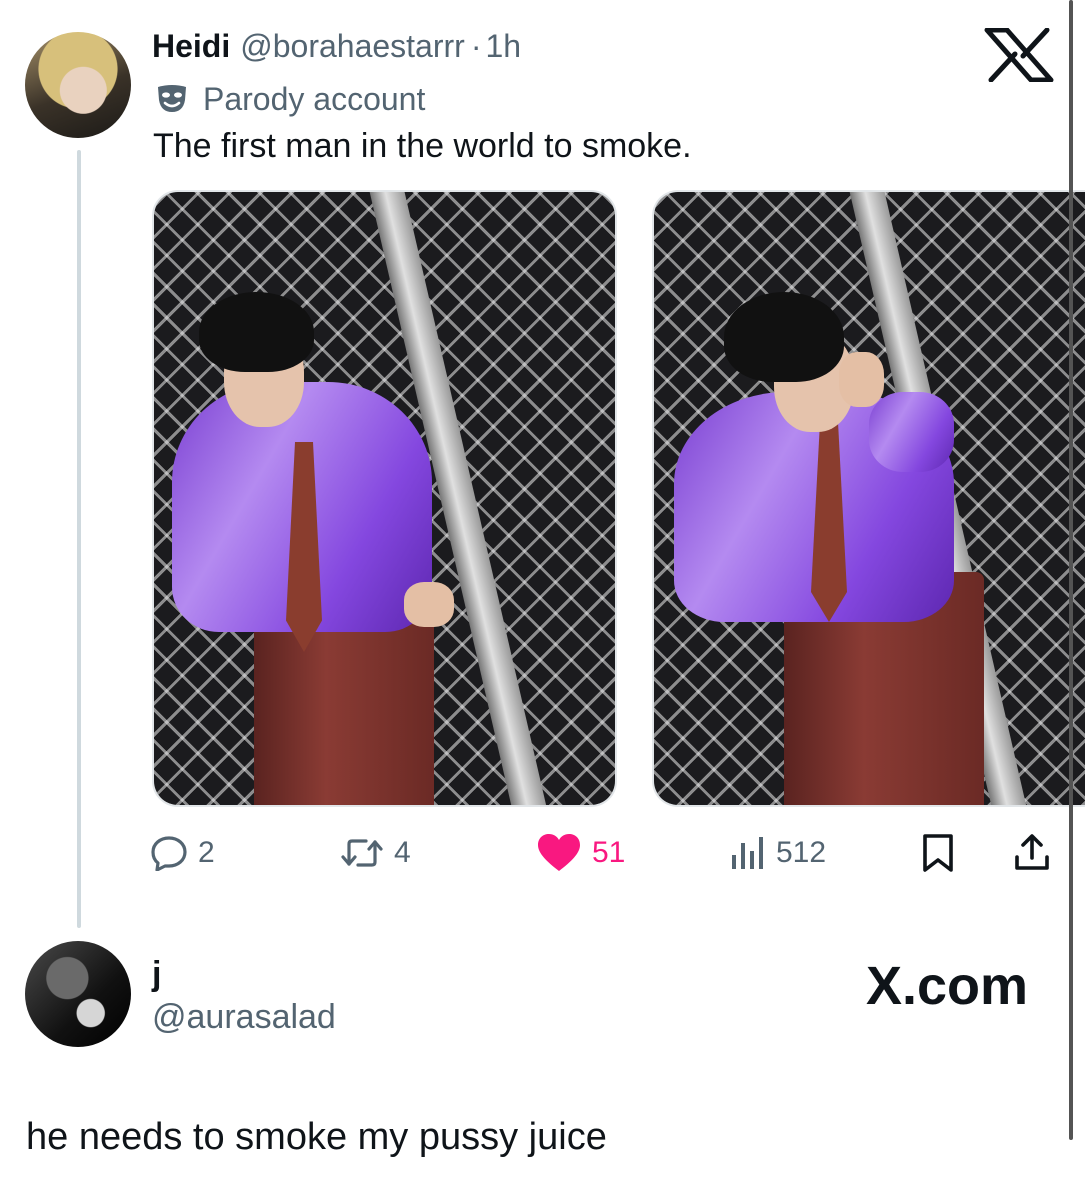  What do you see at coordinates (156, 974) in the screenshot?
I see `reply-author-name: j` at bounding box center [156, 974].